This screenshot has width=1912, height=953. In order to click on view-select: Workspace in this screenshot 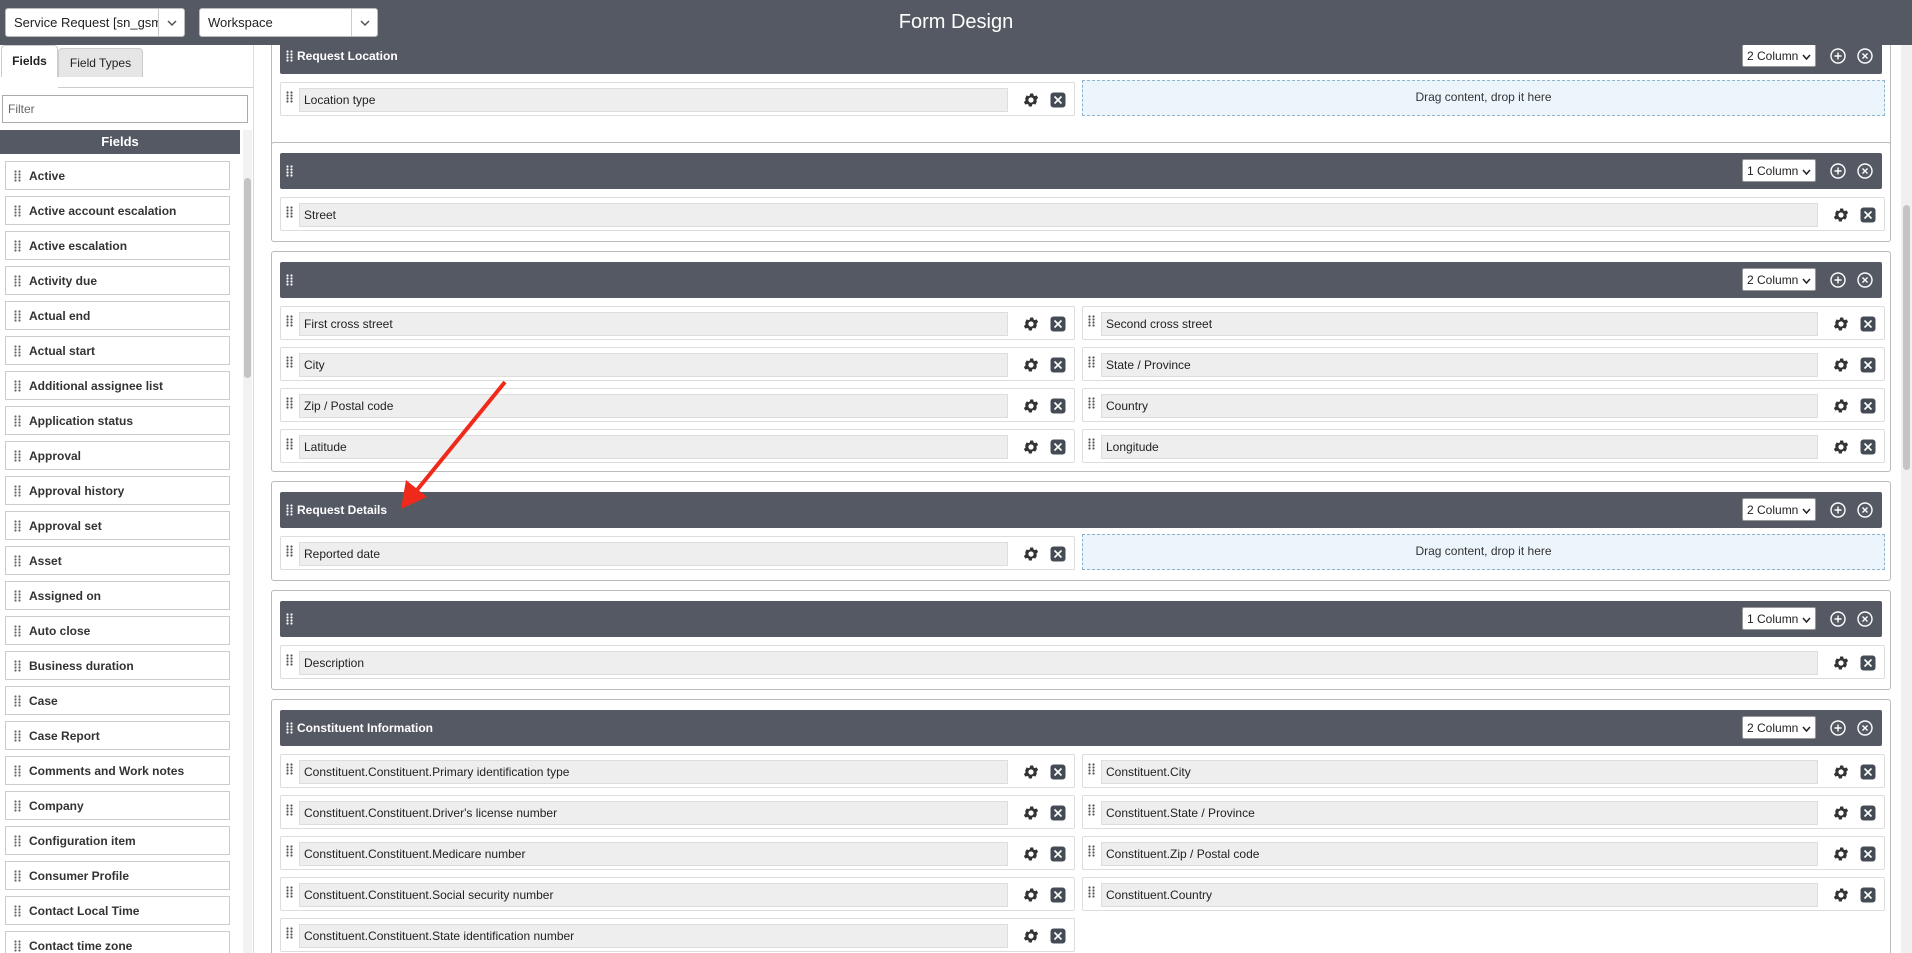, I will do `click(288, 22)`.